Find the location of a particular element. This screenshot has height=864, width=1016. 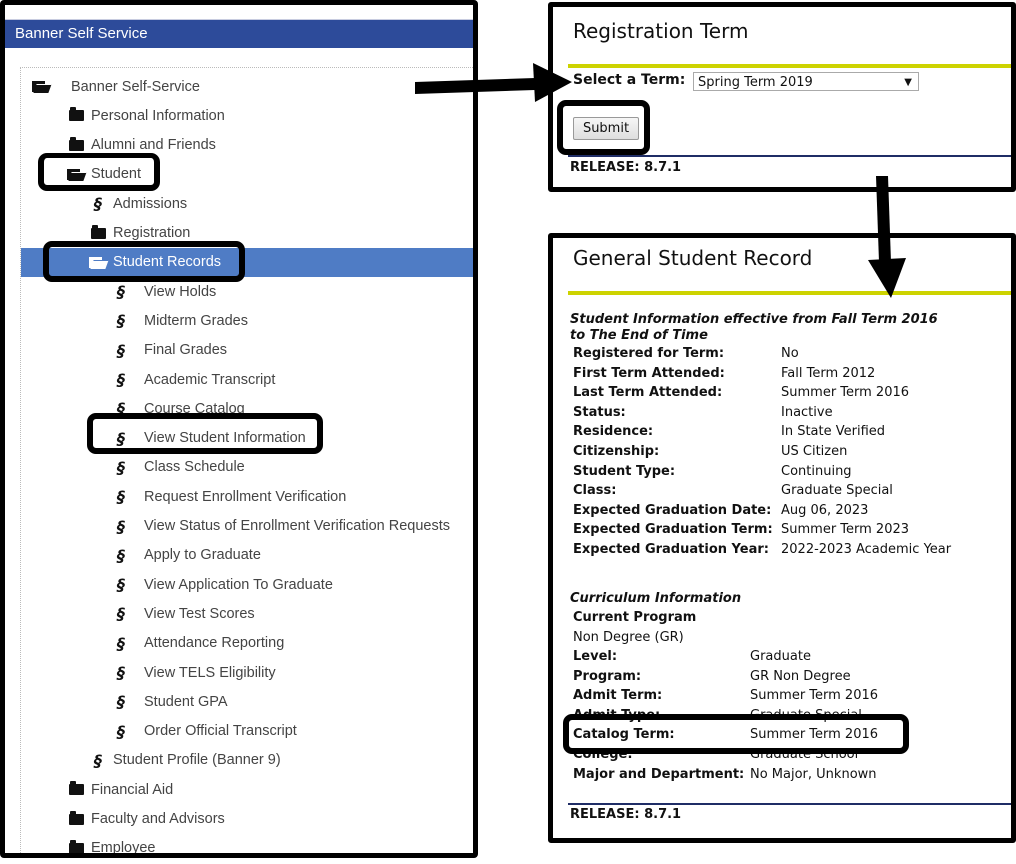

tree-item-label: Class Schedule is located at coordinates (194, 467).